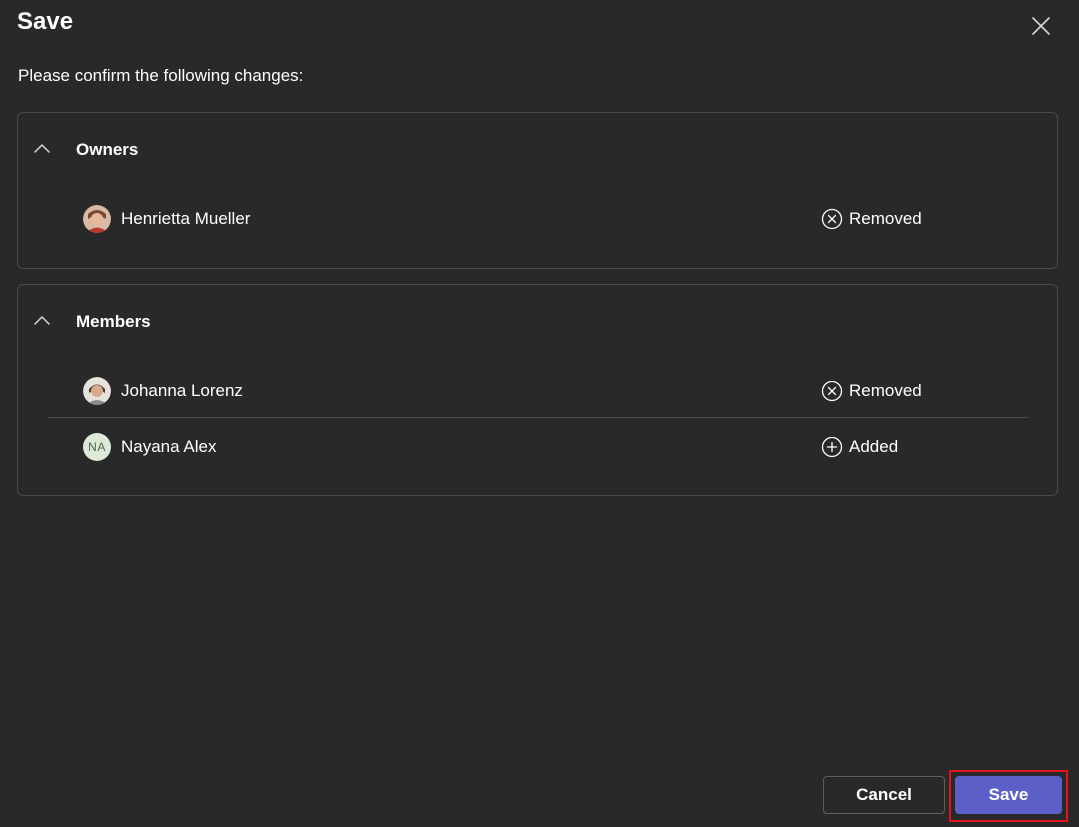 This screenshot has height=827, width=1079. Describe the element at coordinates (874, 446) in the screenshot. I see `status-text: Added` at that location.